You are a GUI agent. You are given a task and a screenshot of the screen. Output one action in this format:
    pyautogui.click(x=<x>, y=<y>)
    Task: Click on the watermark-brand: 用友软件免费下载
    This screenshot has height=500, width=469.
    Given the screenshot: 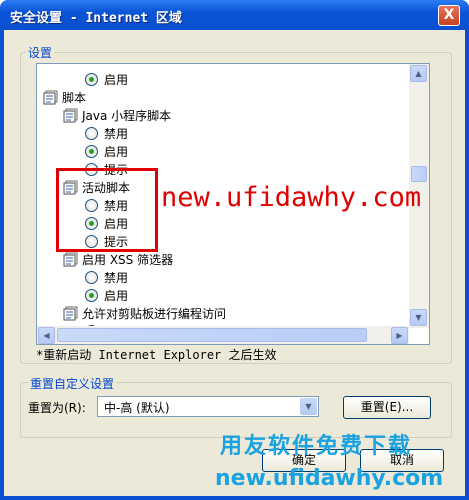 What is the action you would take?
    pyautogui.click(x=316, y=446)
    